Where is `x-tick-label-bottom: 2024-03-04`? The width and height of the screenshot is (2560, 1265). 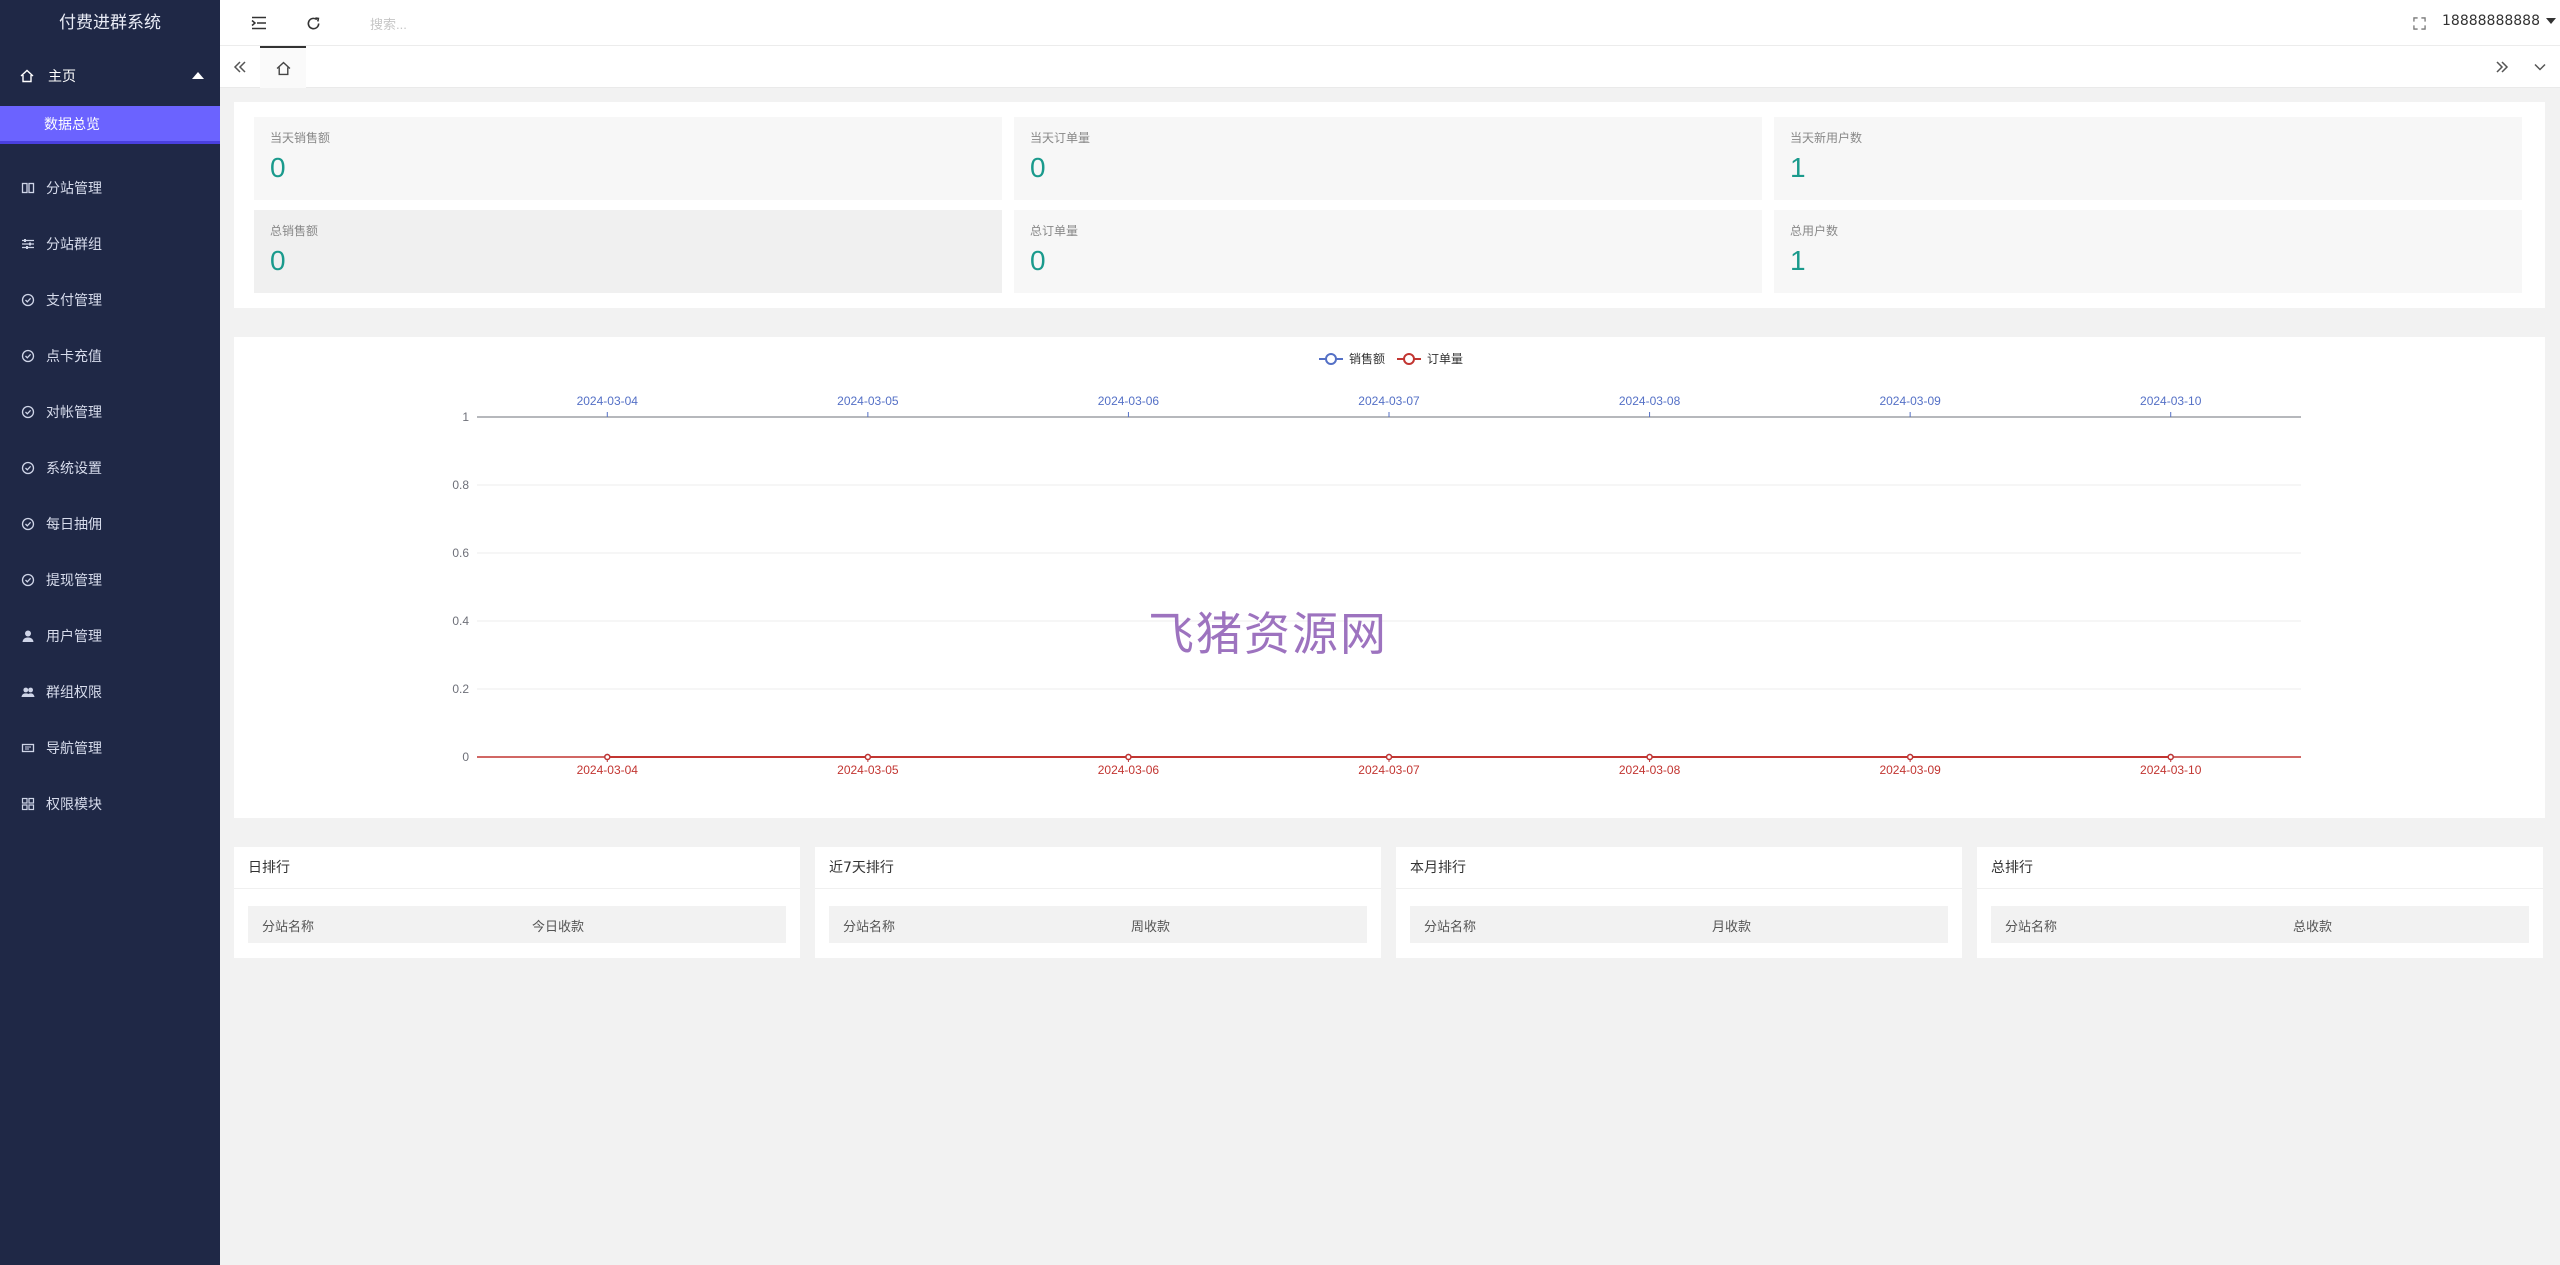 x-tick-label-bottom: 2024-03-04 is located at coordinates (608, 770).